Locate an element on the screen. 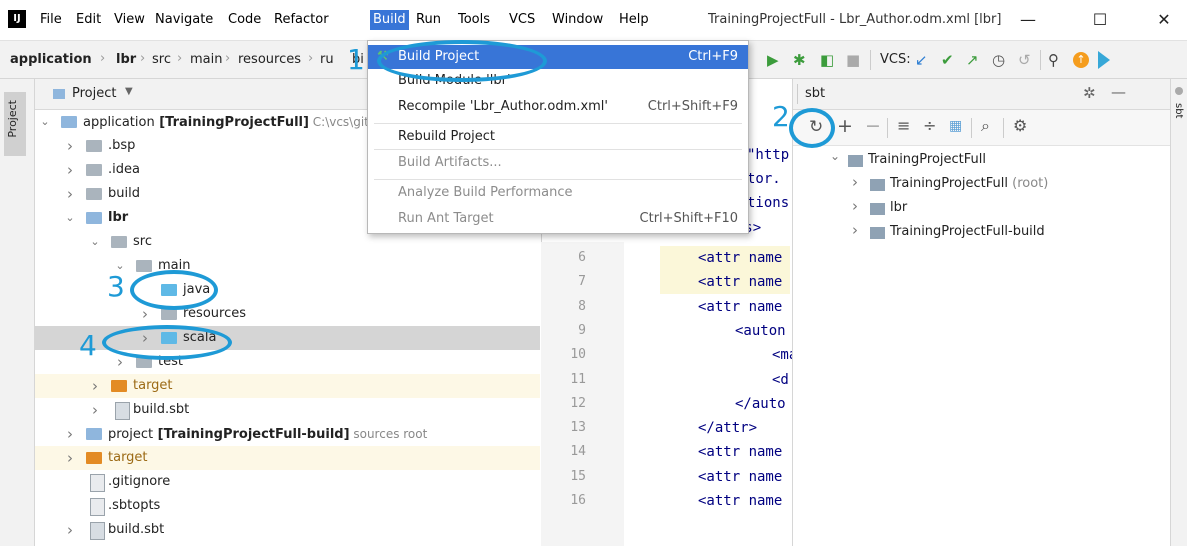 Image resolution: width=1187 pixels, height=546 pixels. vcs-push-icon: ↗ is located at coordinates (972, 60).